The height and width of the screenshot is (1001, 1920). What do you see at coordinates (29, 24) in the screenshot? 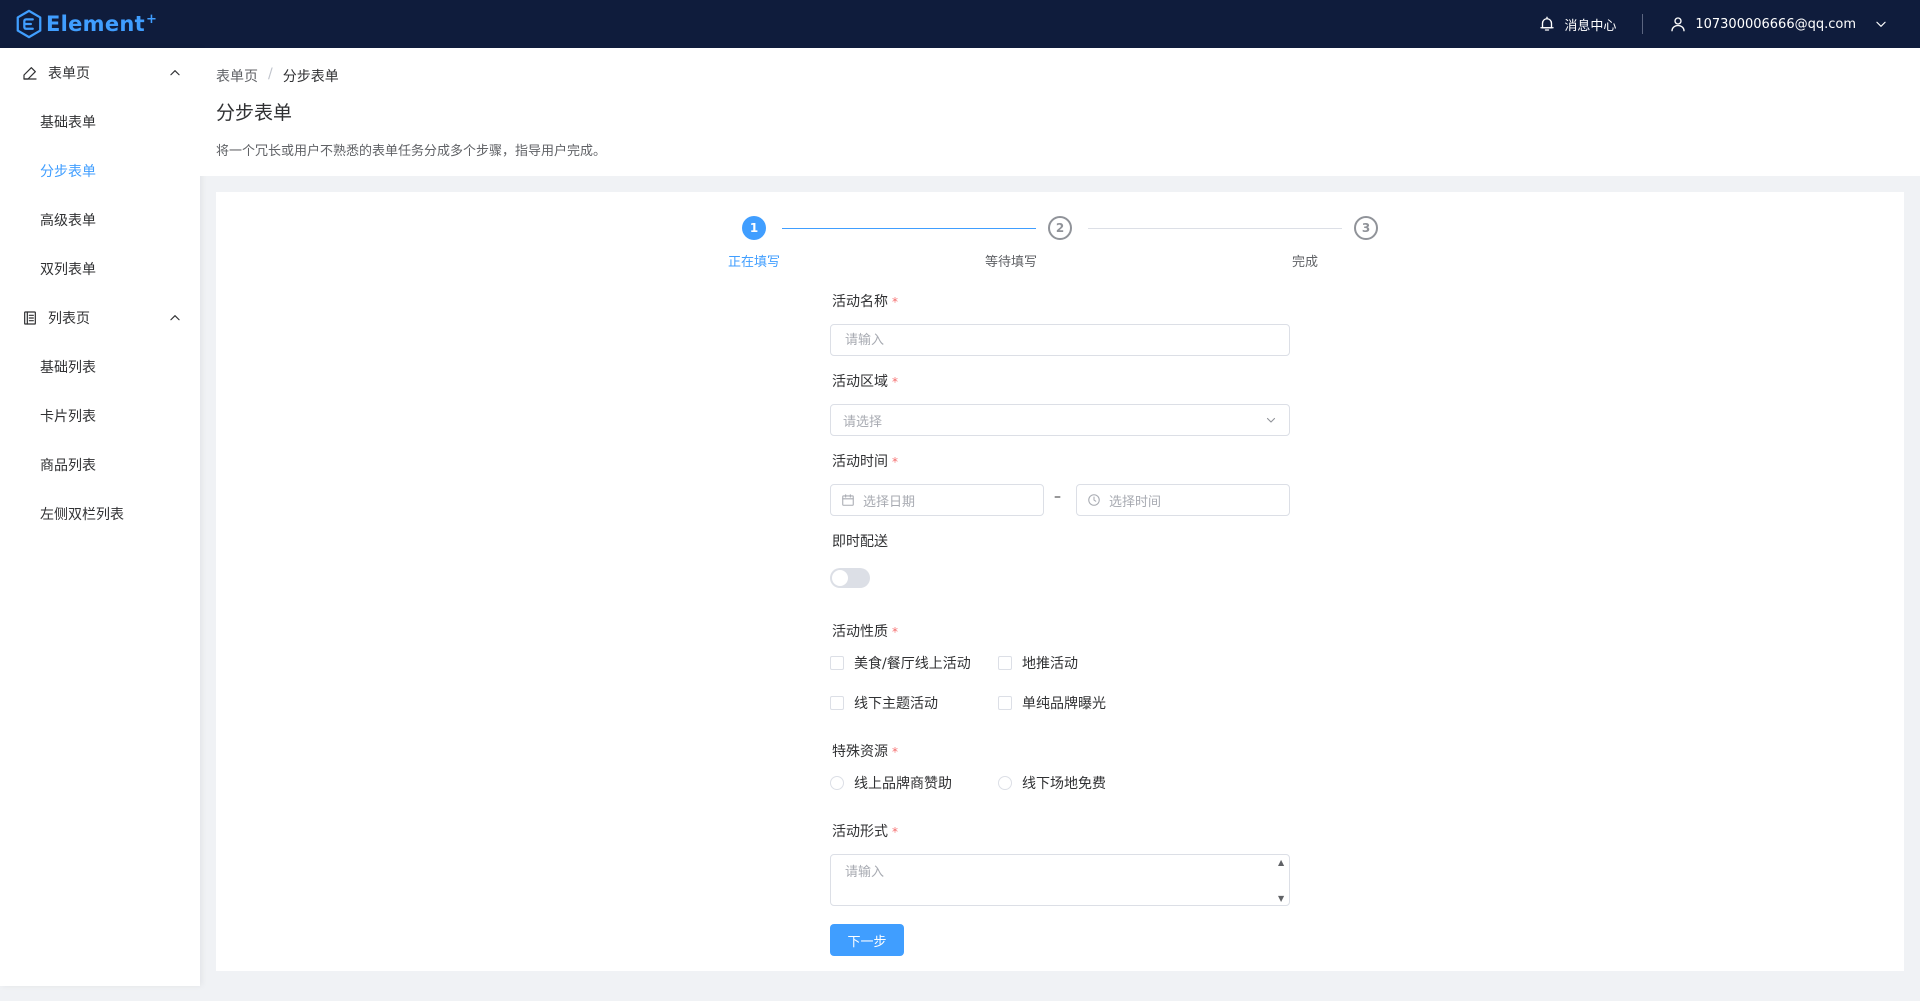
I see `element-logo-icon` at bounding box center [29, 24].